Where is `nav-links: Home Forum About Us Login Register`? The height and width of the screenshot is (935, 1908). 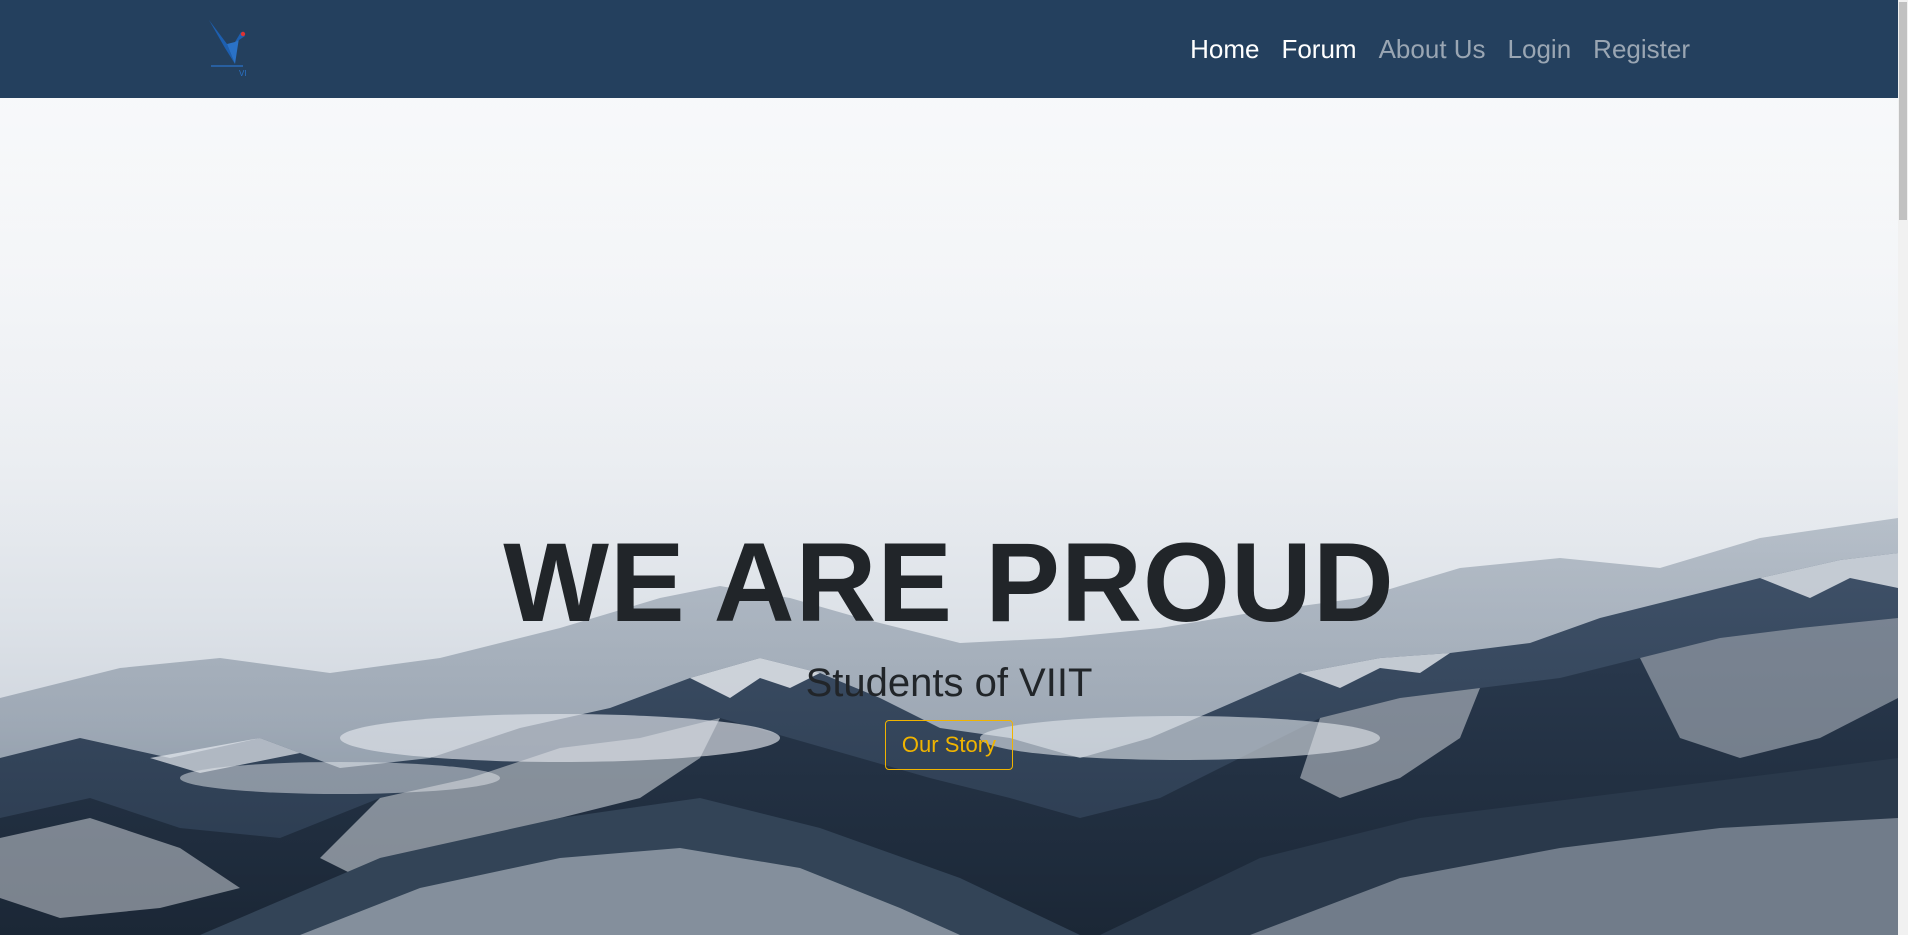 nav-links: Home Forum About Us Login Register is located at coordinates (1440, 49).